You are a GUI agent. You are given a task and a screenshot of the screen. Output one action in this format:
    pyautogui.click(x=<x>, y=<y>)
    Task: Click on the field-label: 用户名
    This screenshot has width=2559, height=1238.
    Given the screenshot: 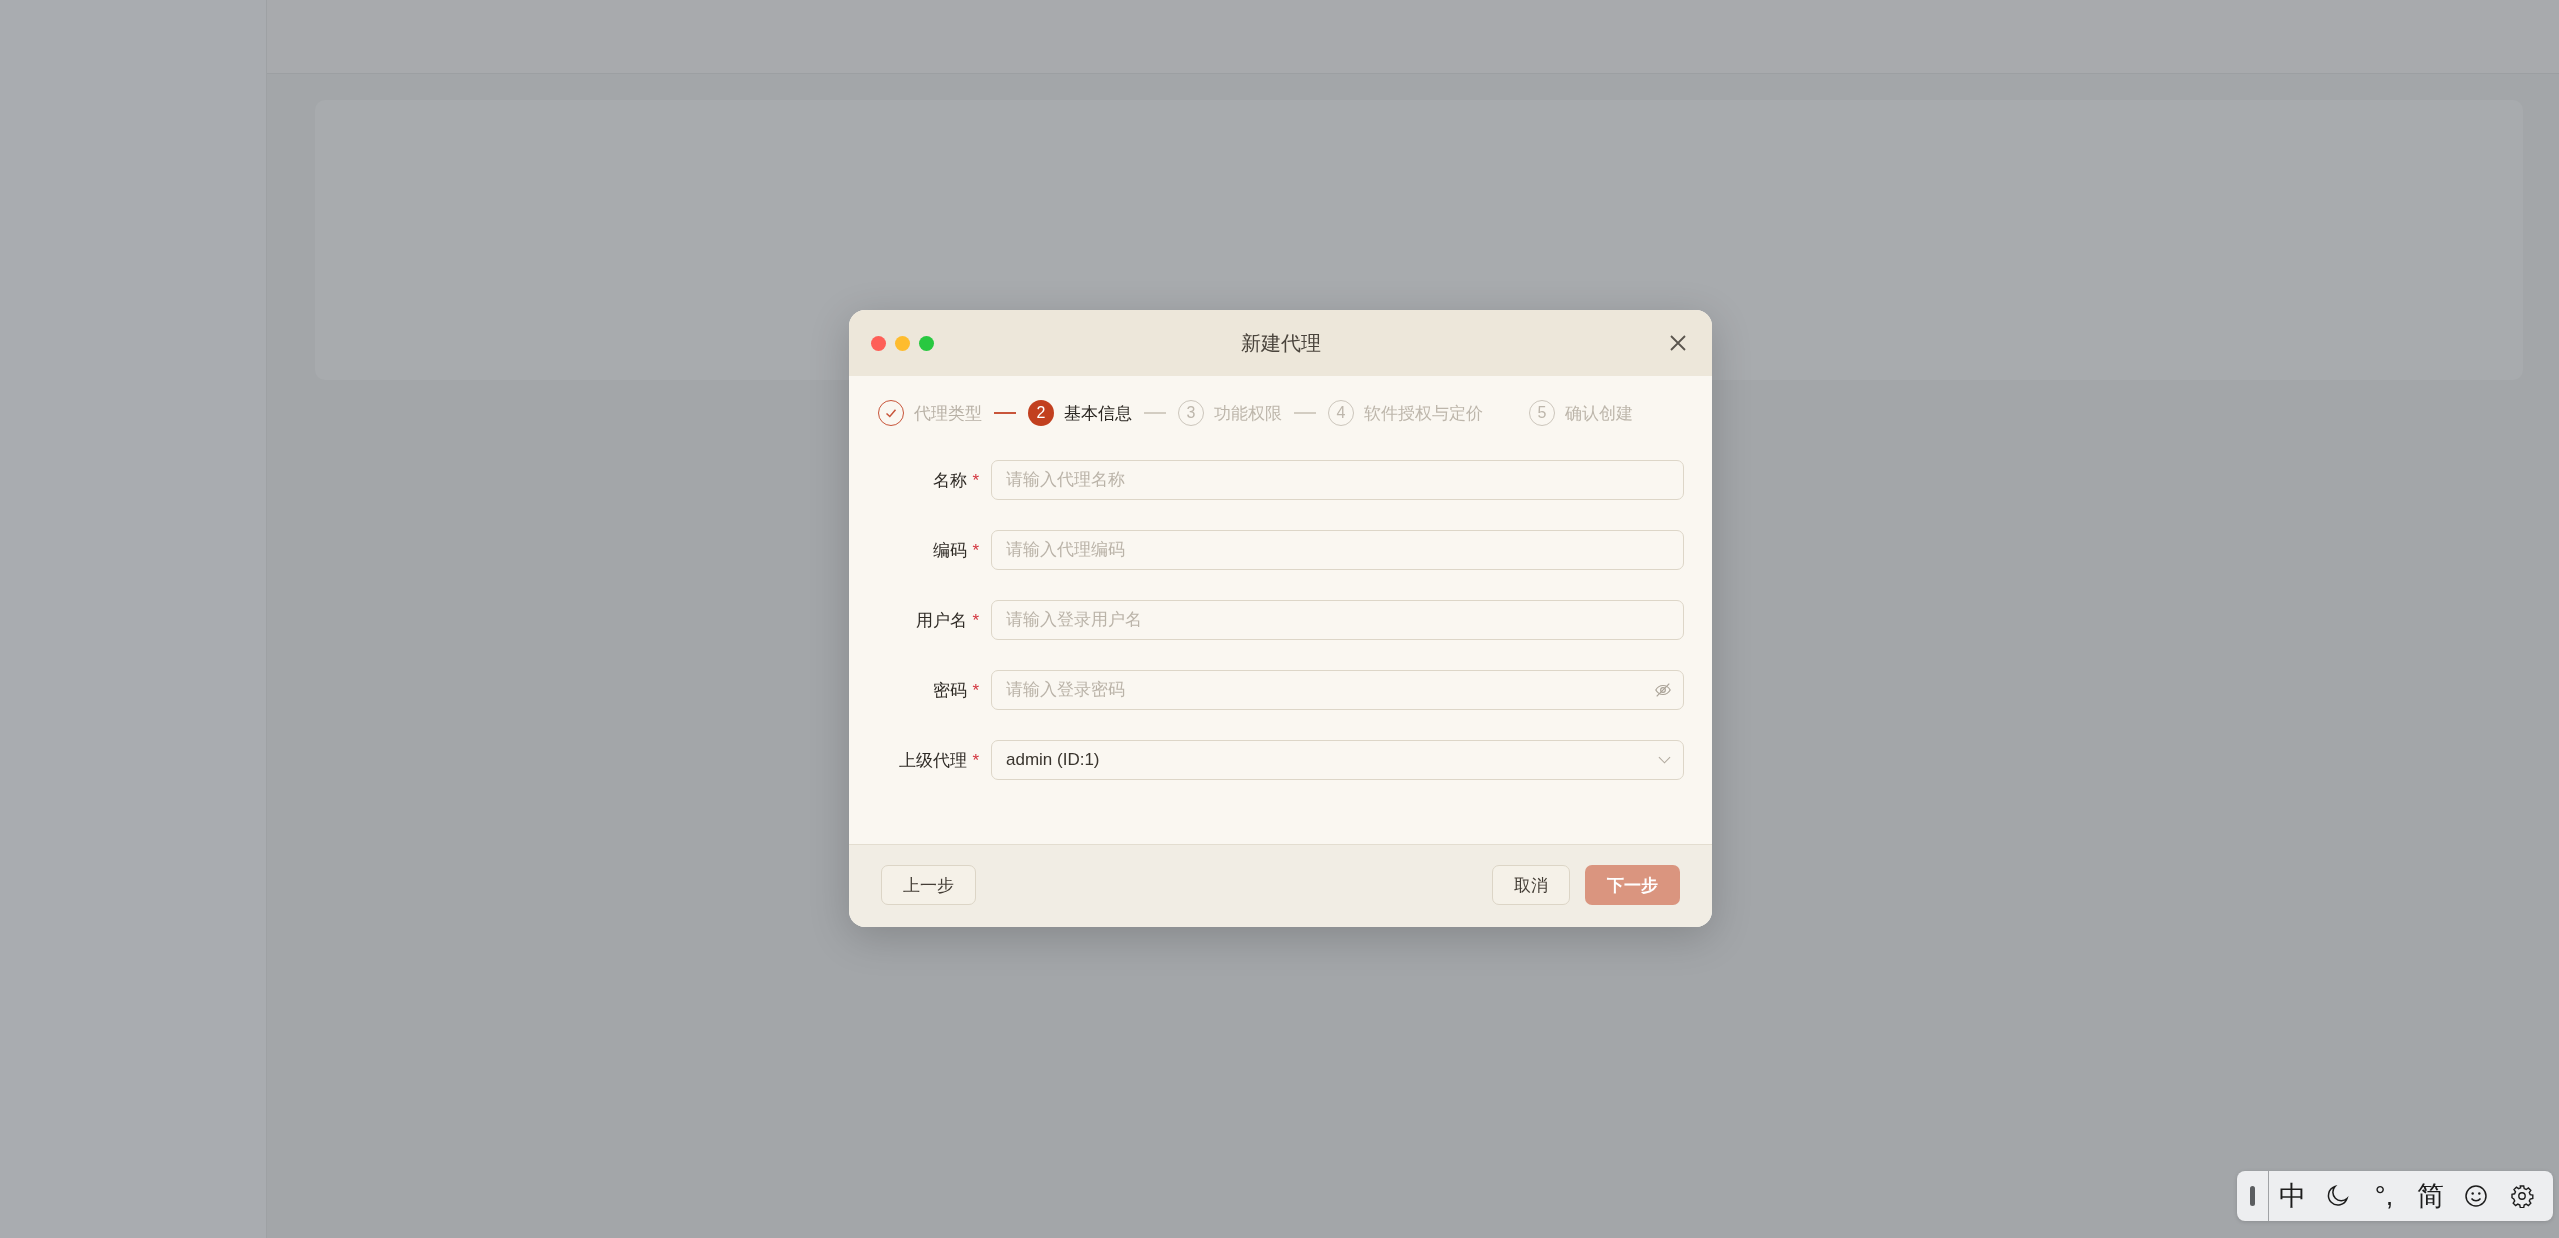 What is the action you would take?
    pyautogui.click(x=942, y=620)
    